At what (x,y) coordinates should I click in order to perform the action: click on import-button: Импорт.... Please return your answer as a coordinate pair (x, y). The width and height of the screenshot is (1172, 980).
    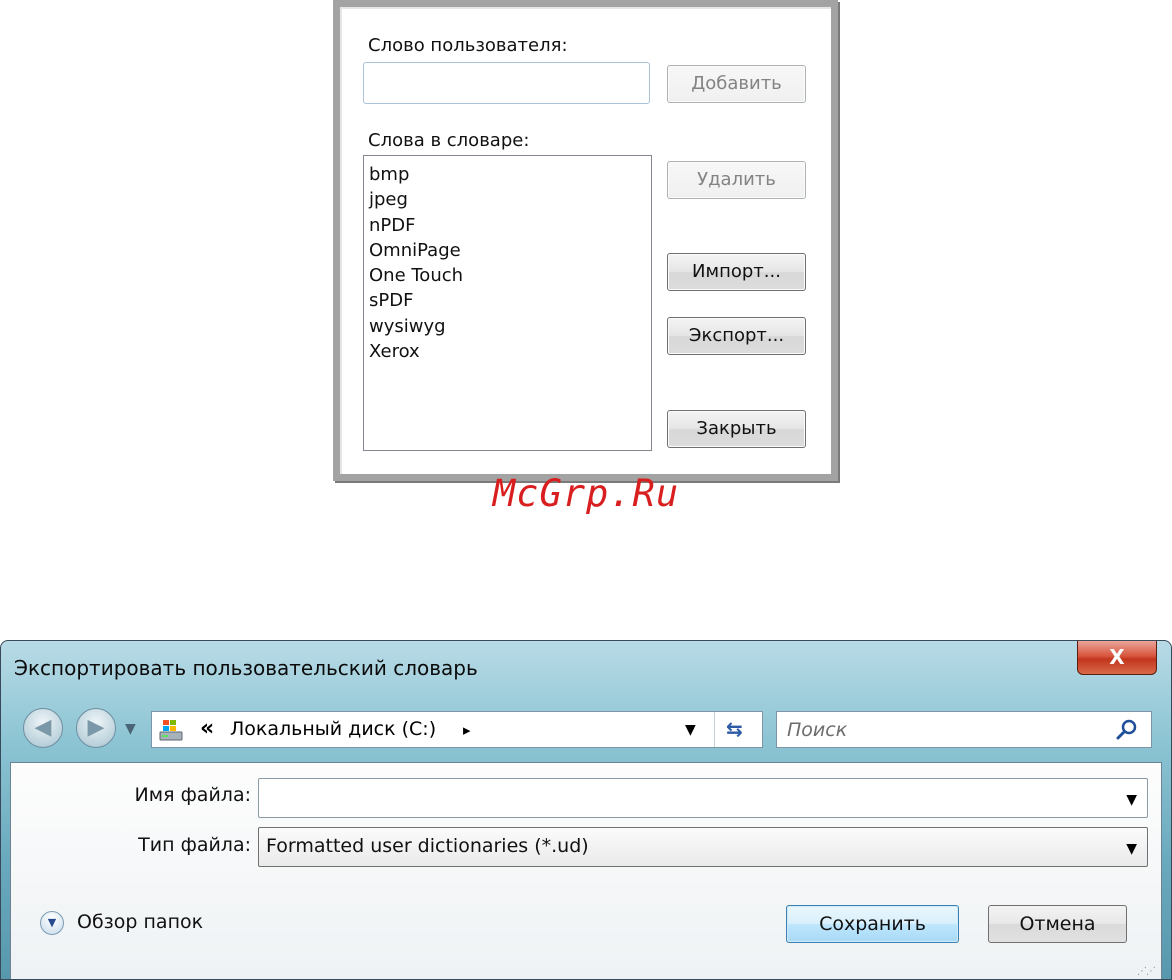
    Looking at the image, I should click on (736, 272).